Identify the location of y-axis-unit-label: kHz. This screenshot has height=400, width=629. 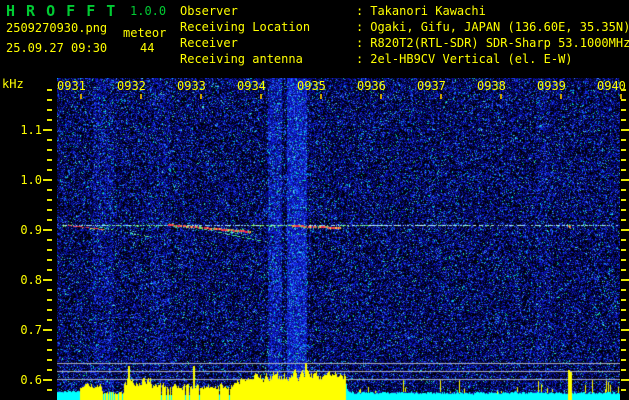
(13, 84).